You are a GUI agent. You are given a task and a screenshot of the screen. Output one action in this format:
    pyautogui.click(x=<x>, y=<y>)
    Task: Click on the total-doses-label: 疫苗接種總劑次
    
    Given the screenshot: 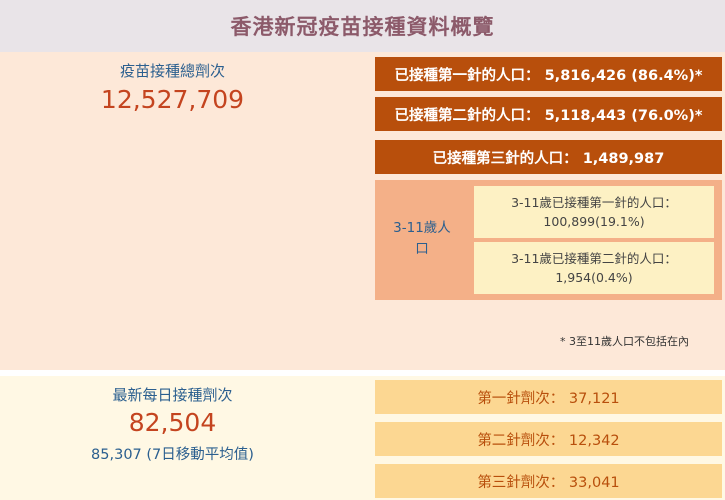 What is the action you would take?
    pyautogui.click(x=172, y=71)
    